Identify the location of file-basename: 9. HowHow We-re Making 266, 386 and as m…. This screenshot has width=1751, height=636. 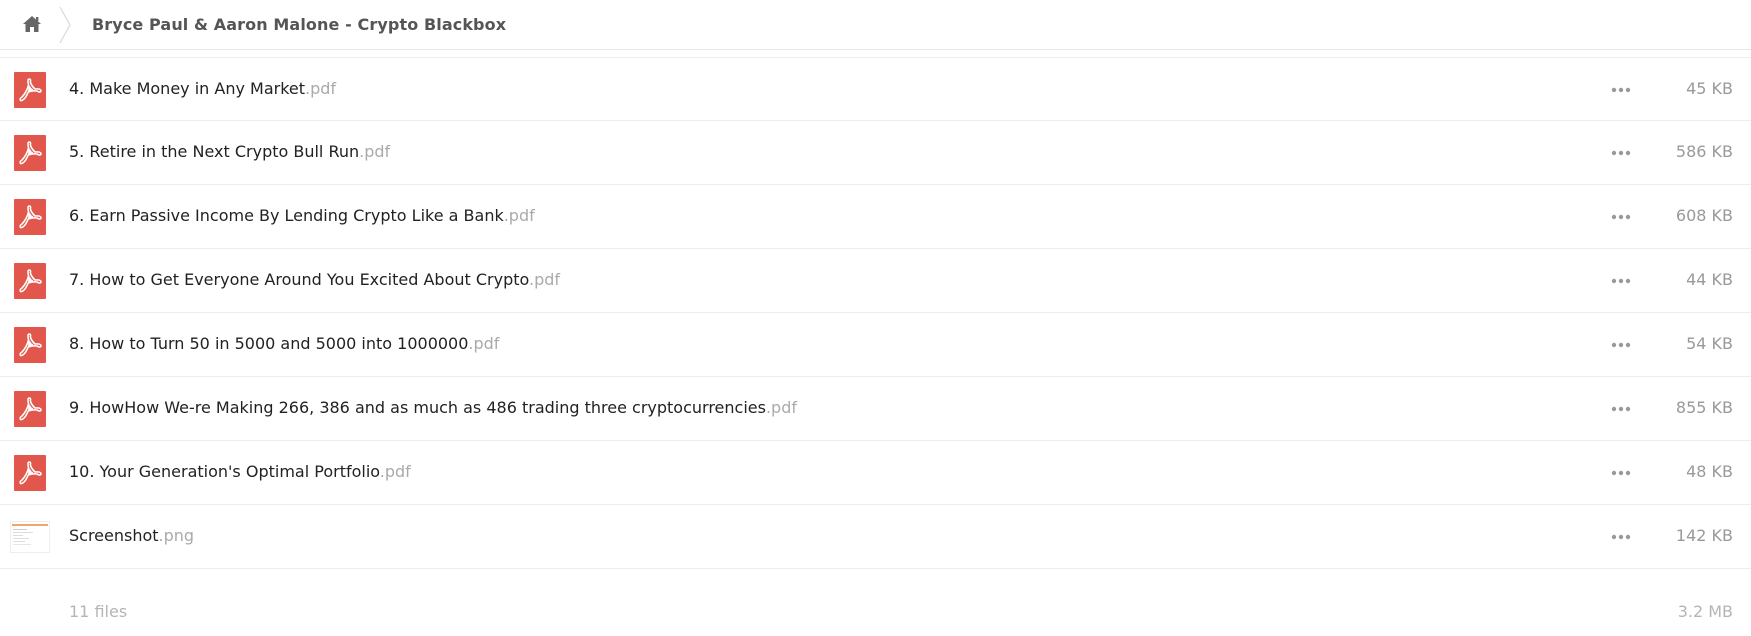
(417, 407).